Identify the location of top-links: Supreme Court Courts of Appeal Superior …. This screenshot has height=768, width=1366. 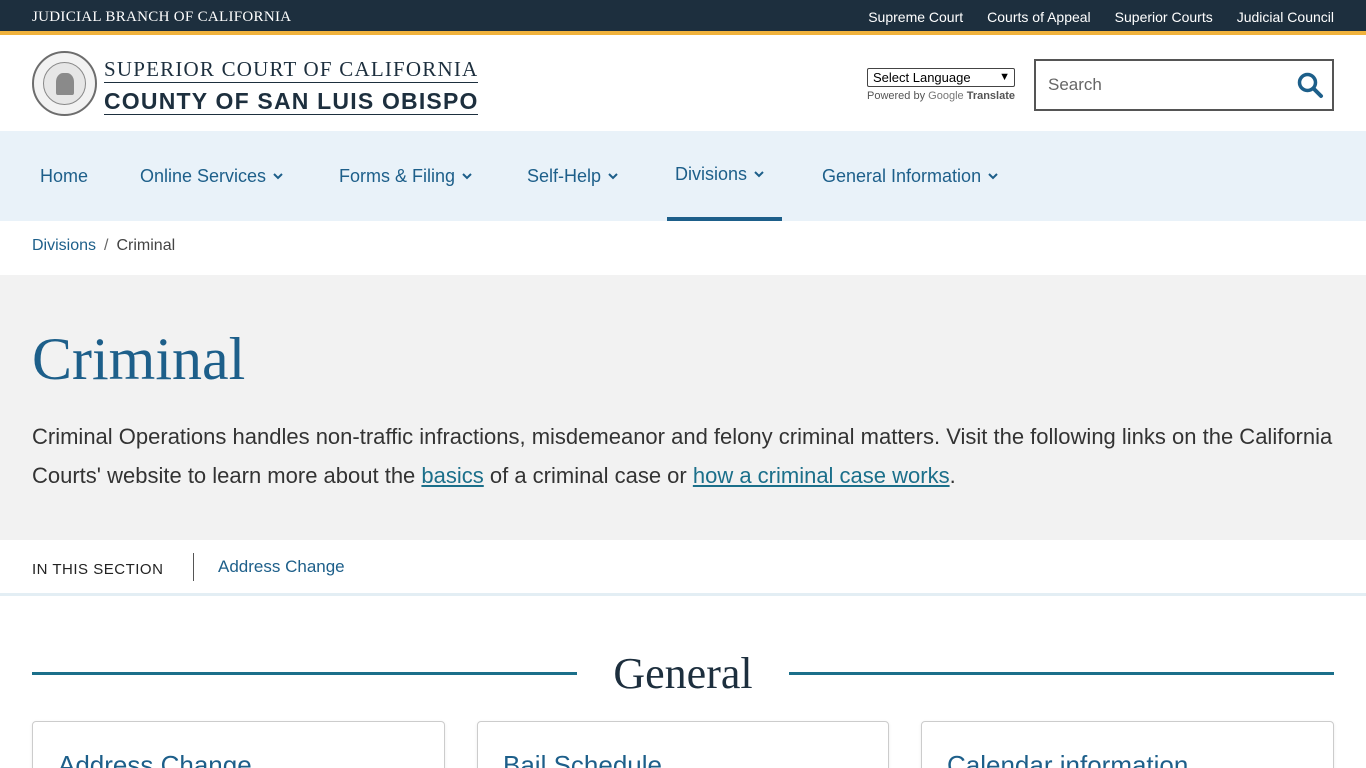
(1101, 17).